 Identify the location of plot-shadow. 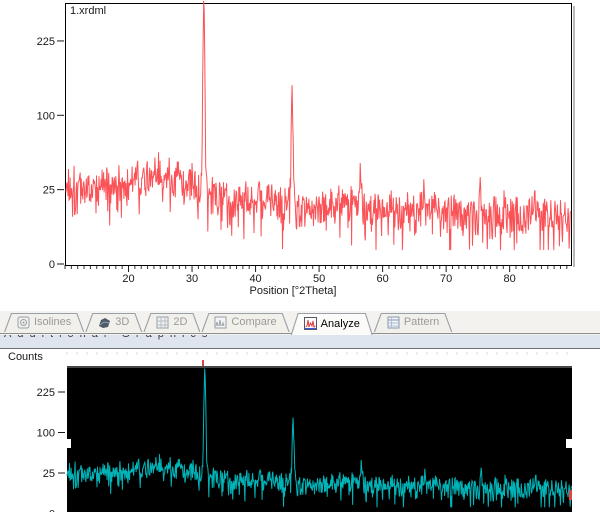
(574, 136).